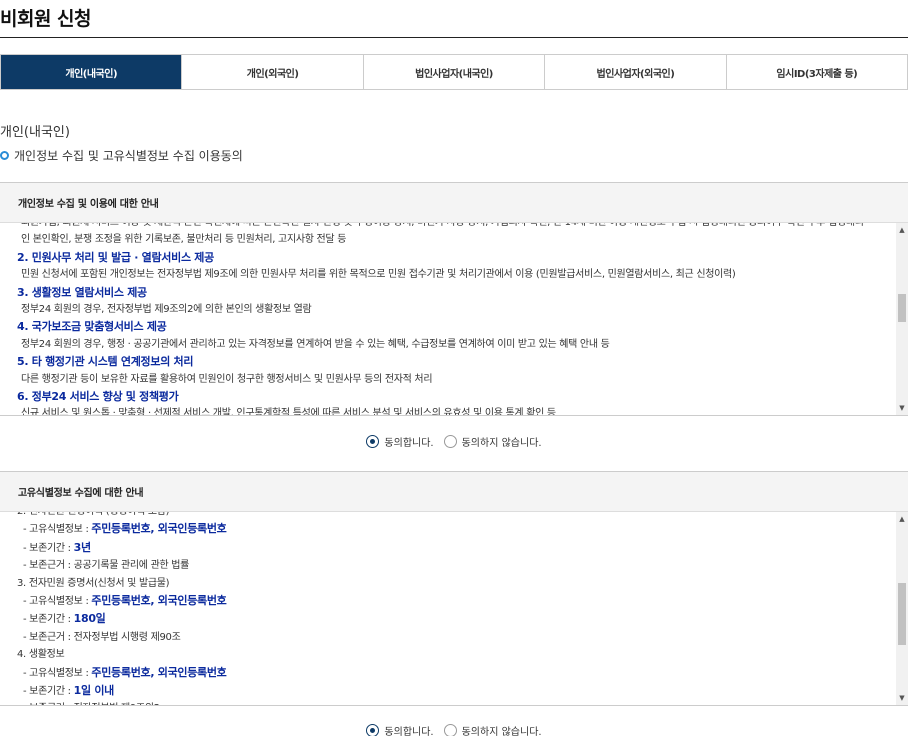  What do you see at coordinates (501, 443) in the screenshot?
I see `privacy-disagree-label: 동의하지 않습니다.` at bounding box center [501, 443].